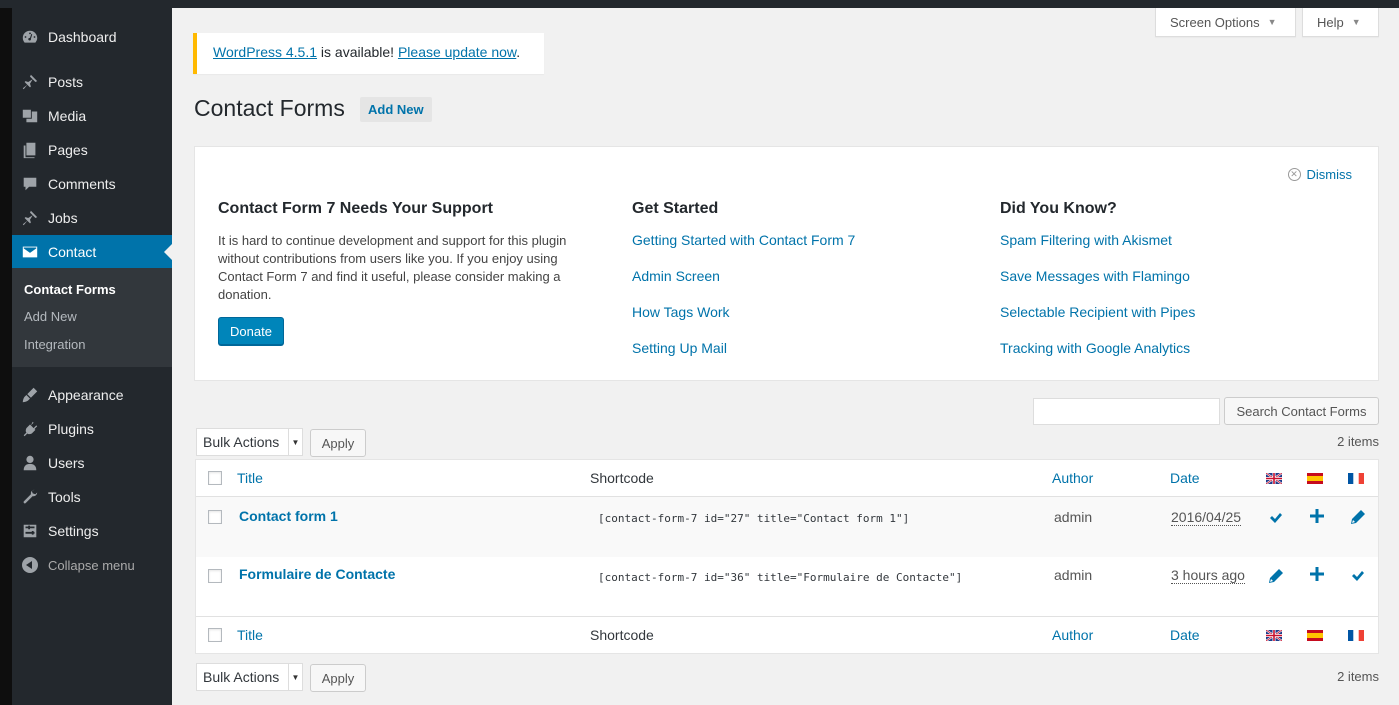 The height and width of the screenshot is (705, 1399). Describe the element at coordinates (679, 348) in the screenshot. I see `get-started-link: Setting Up Mail` at that location.